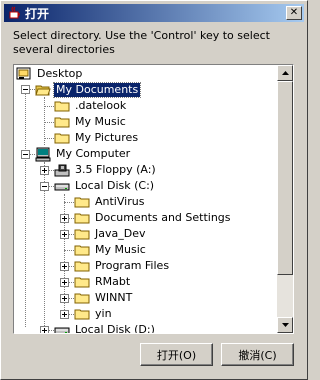 The height and width of the screenshot is (380, 320). I want to click on title-bar: 打开 ✕, so click(154, 13).